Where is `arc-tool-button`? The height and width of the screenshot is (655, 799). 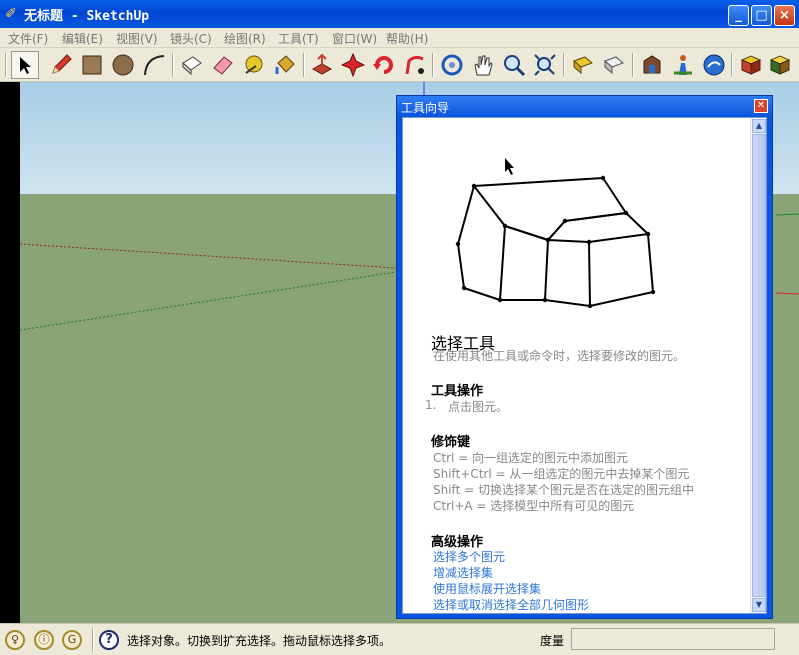 arc-tool-button is located at coordinates (154, 65).